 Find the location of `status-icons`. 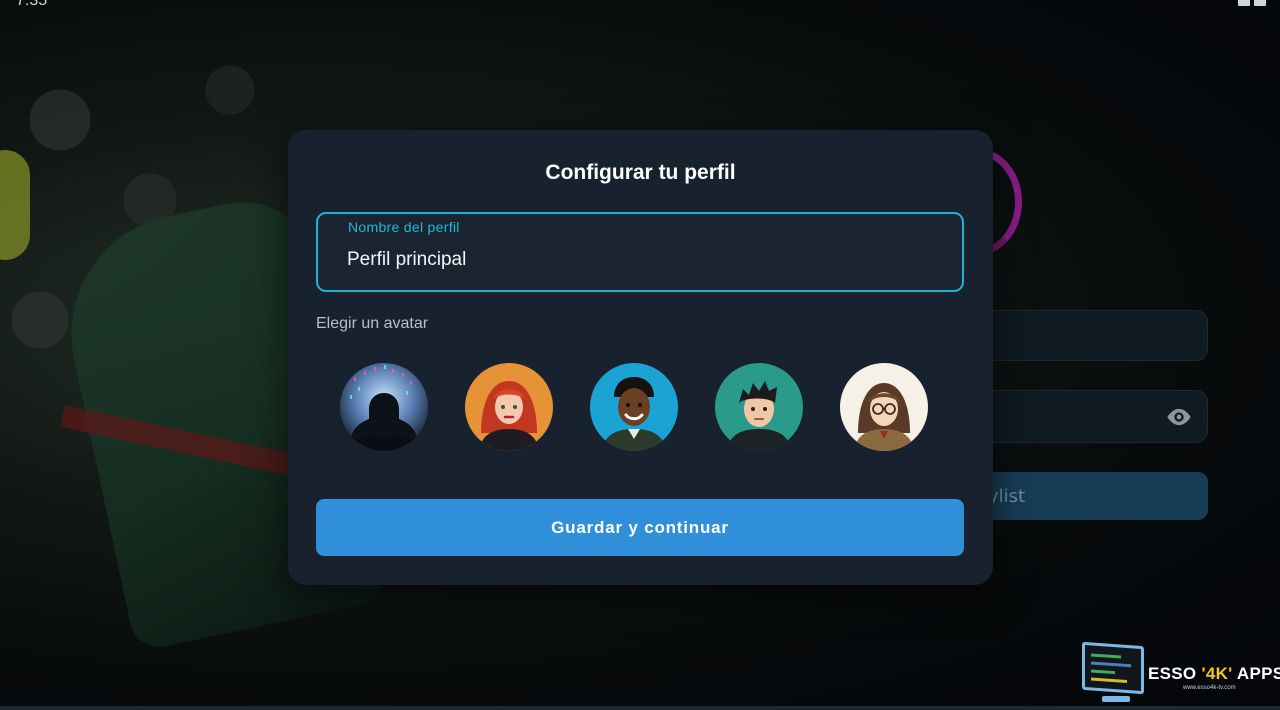

status-icons is located at coordinates (1252, 3).